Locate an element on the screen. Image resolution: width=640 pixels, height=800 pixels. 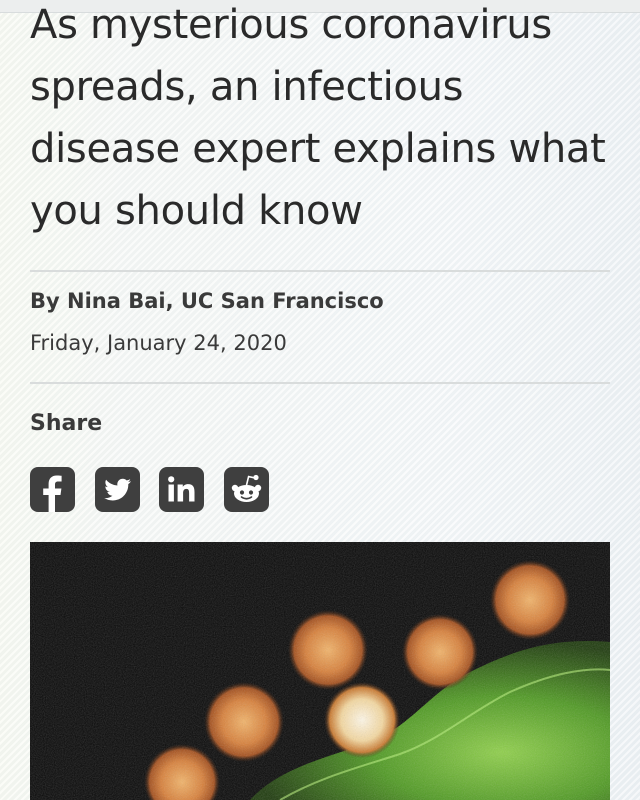
article-byline: By Nina Bai, UC San Francisco is located at coordinates (207, 301).